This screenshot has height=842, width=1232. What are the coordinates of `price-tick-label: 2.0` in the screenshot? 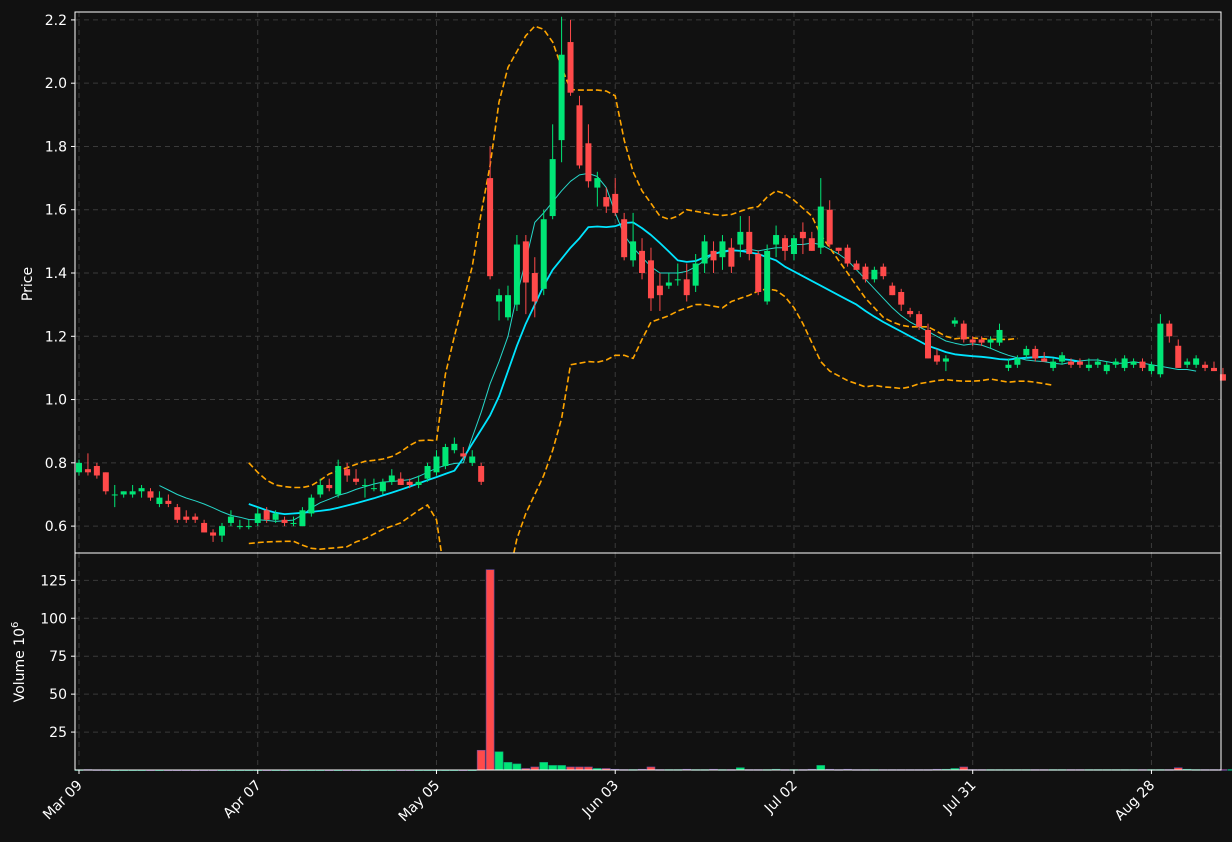 It's located at (56, 84).